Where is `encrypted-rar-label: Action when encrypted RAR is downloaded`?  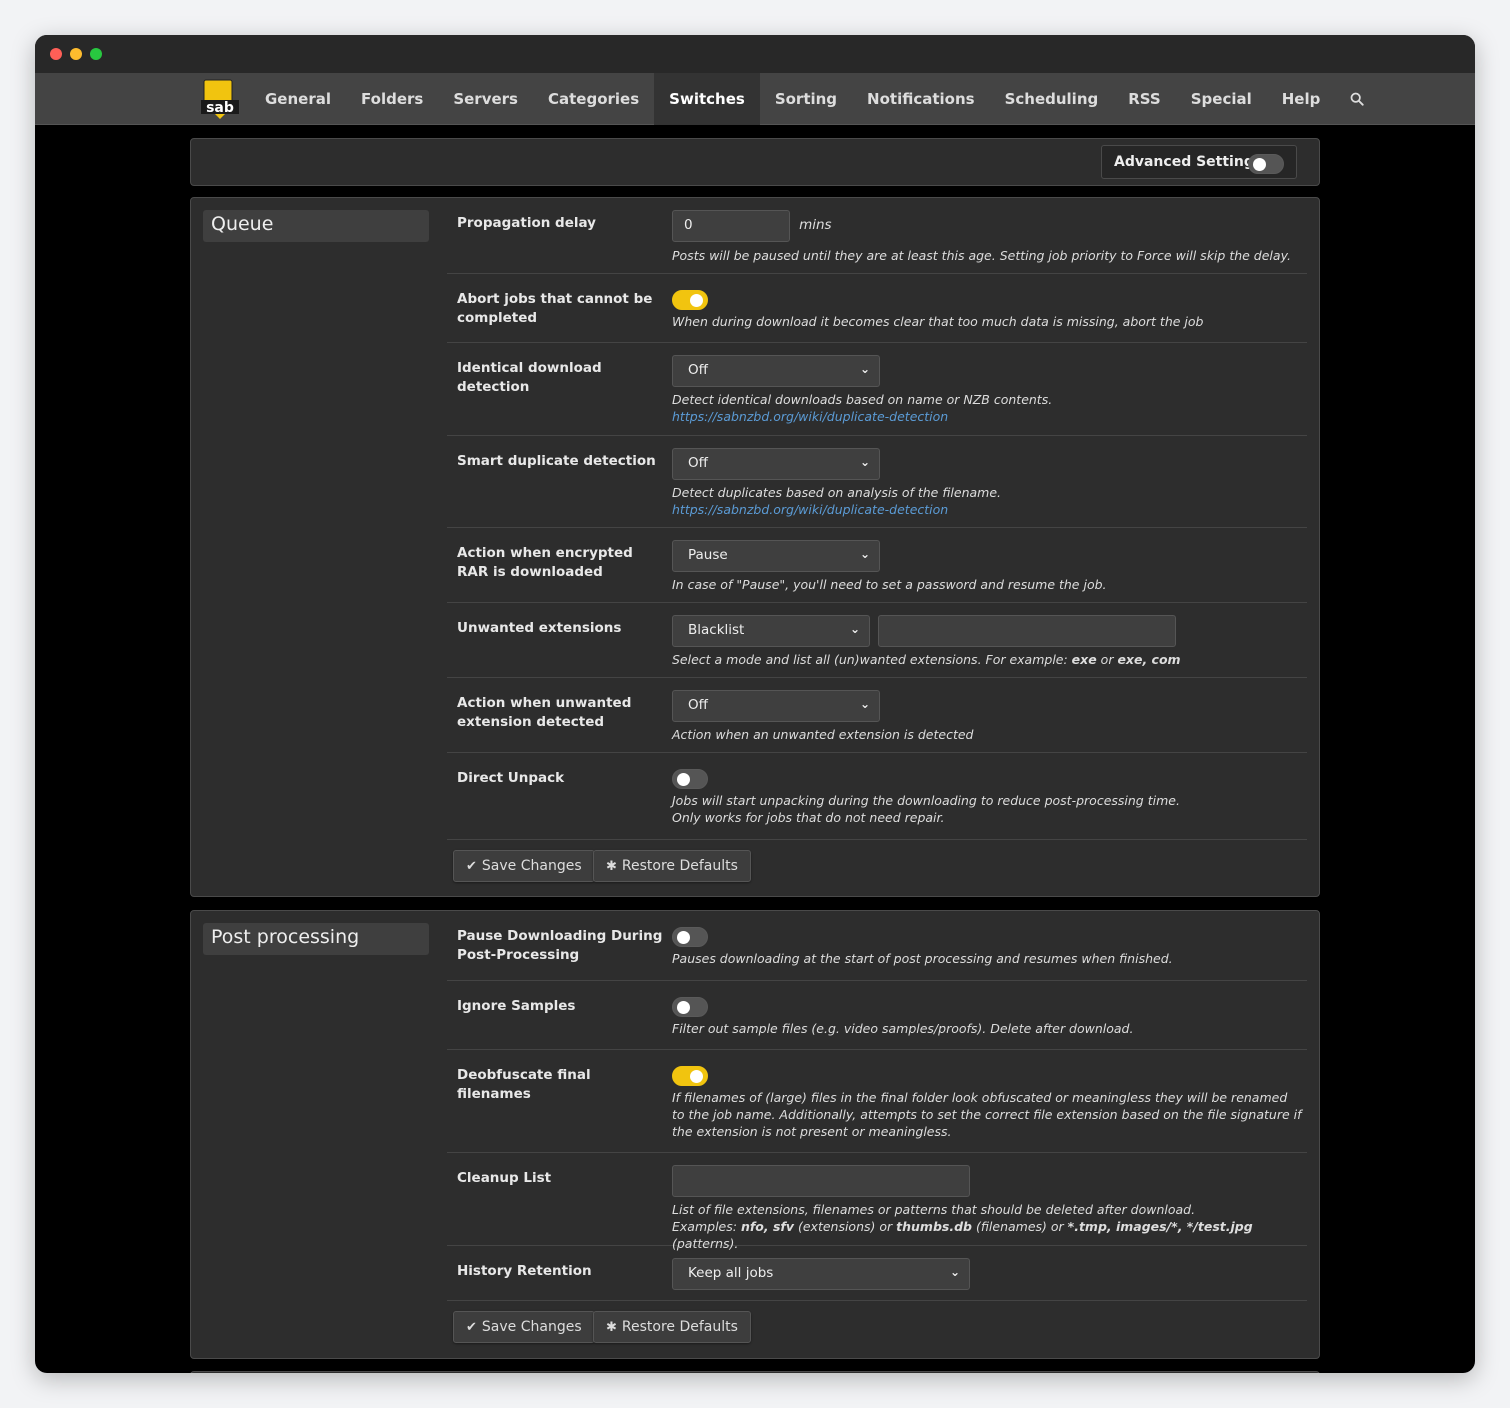
encrypted-rar-label: Action when encrypted RAR is downloaded is located at coordinates (545, 562).